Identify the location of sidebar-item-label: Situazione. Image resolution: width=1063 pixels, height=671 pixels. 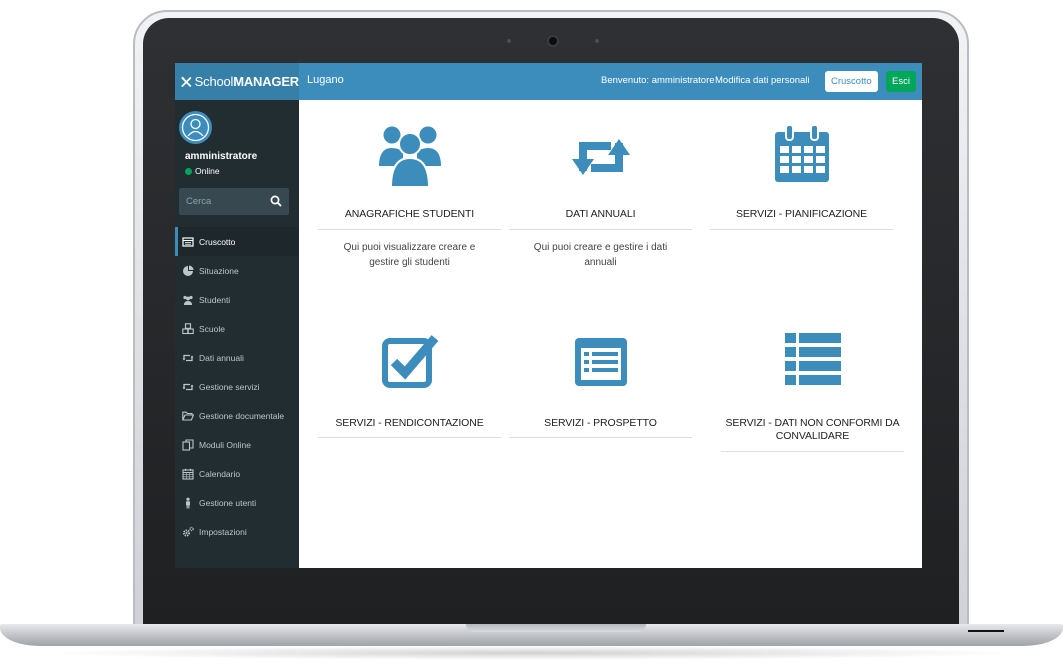
(219, 270).